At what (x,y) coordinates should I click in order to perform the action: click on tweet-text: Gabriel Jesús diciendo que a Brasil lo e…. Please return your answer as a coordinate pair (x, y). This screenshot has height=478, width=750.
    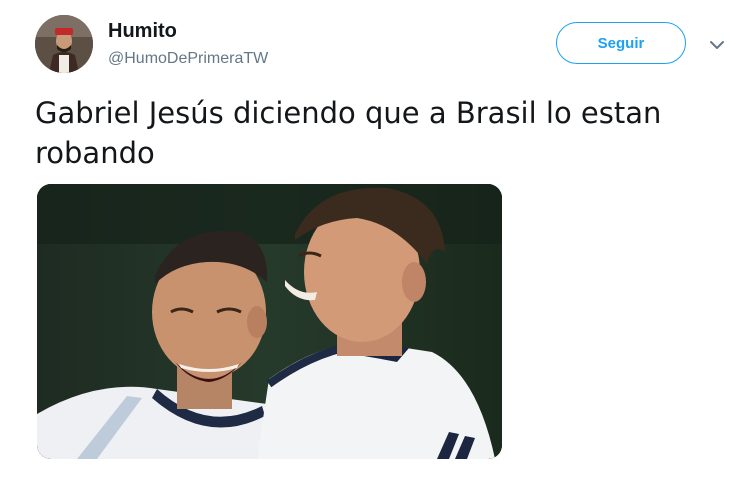
    Looking at the image, I should click on (348, 133).